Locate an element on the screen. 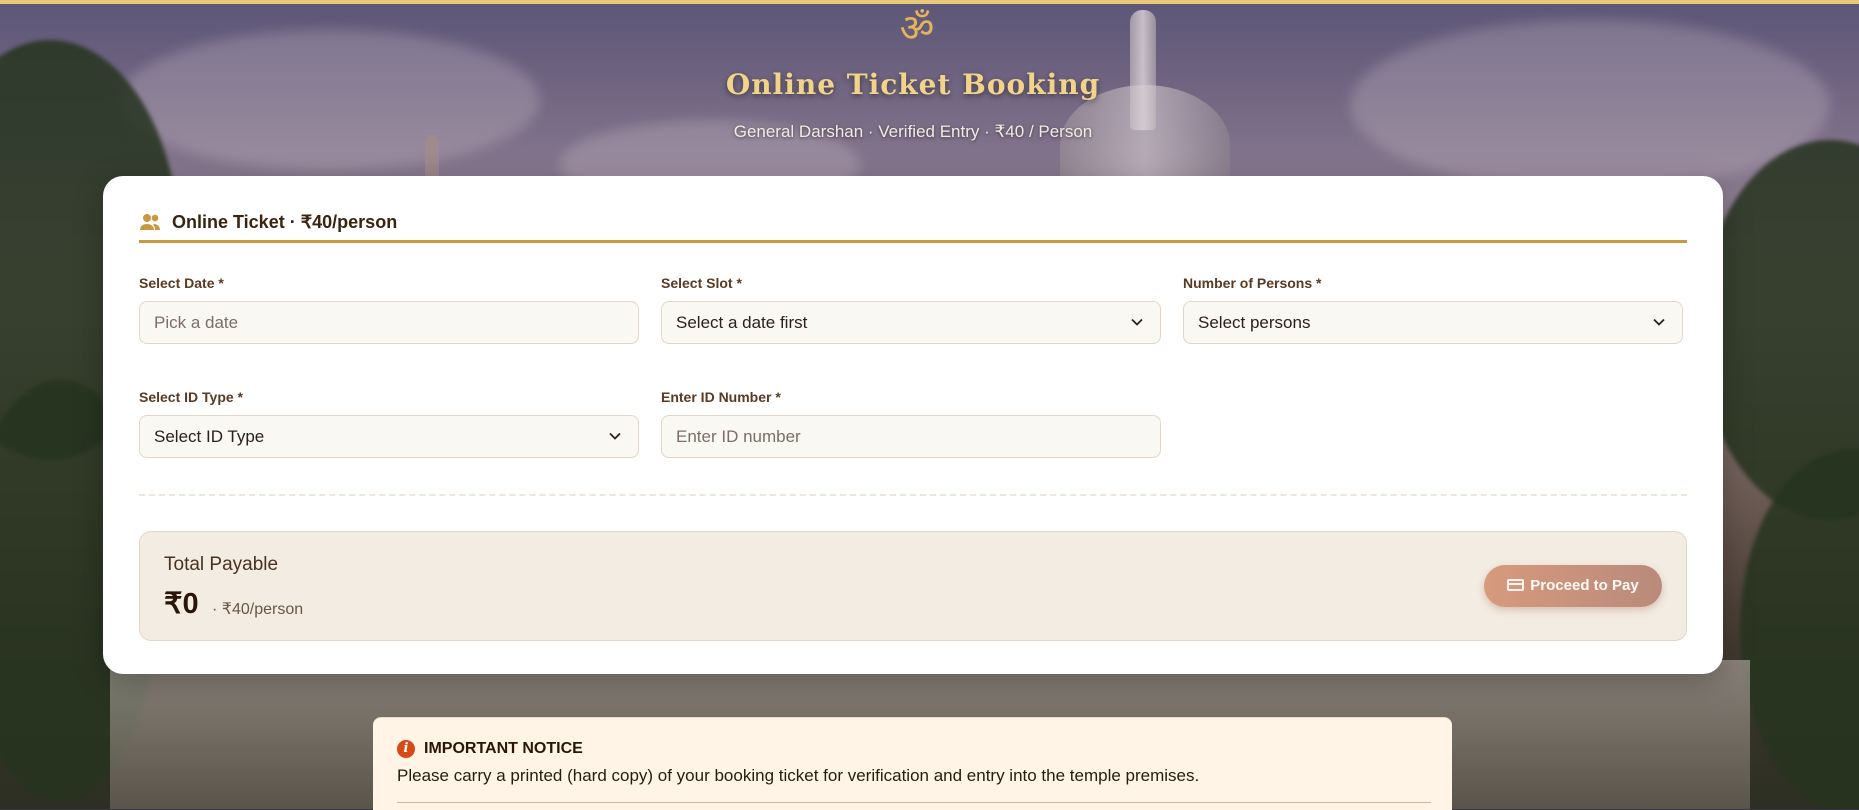  users-icon is located at coordinates (150, 222).